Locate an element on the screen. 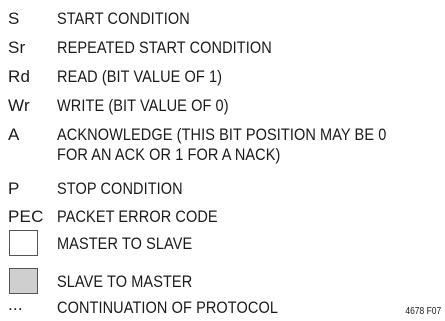  legend-symbol: Rd is located at coordinates (19, 76).